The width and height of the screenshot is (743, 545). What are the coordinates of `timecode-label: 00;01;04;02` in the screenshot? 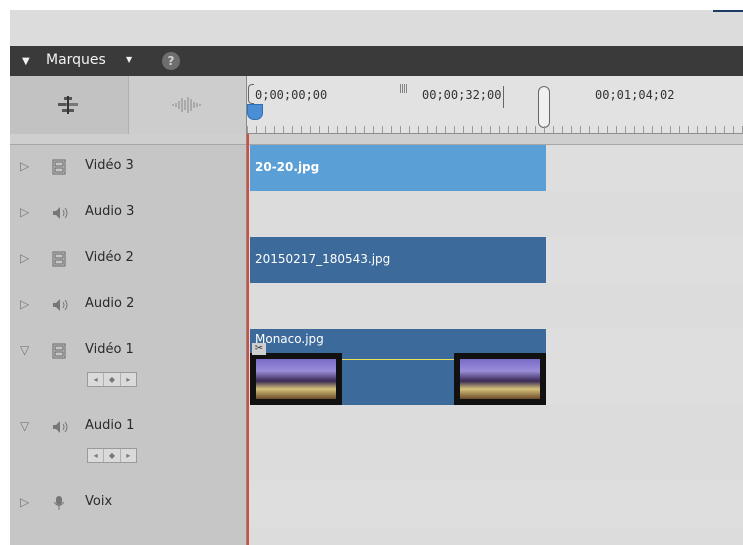 It's located at (635, 95).